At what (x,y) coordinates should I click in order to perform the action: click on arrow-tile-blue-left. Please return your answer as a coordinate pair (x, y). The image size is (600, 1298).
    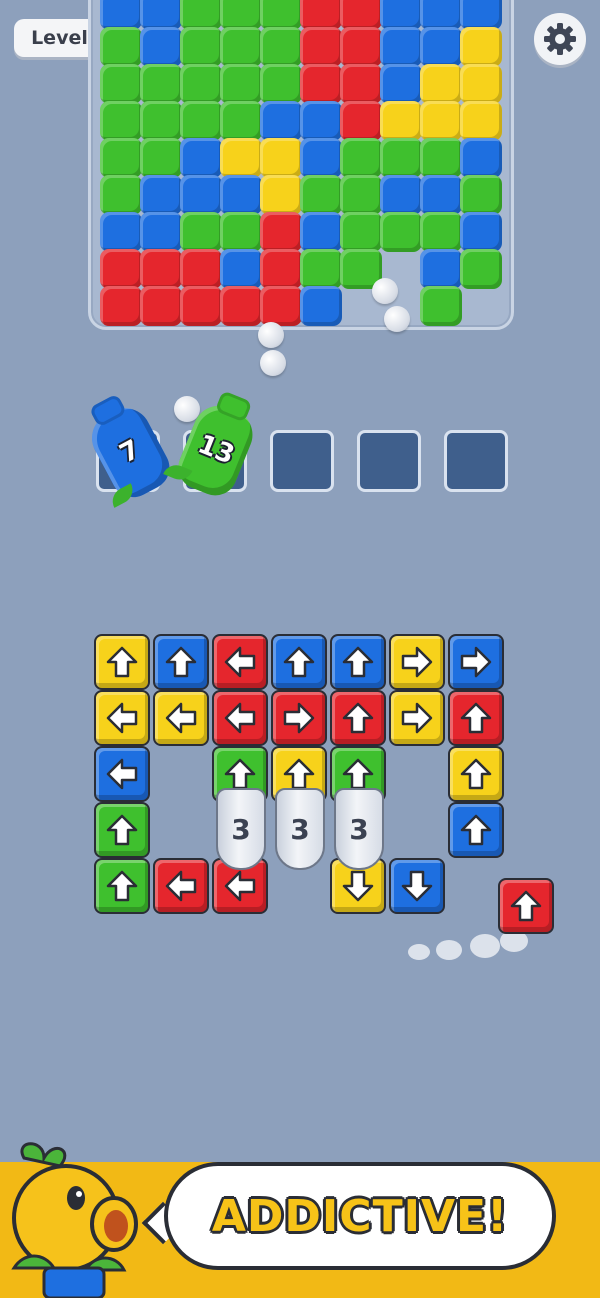
    Looking at the image, I should click on (122, 774).